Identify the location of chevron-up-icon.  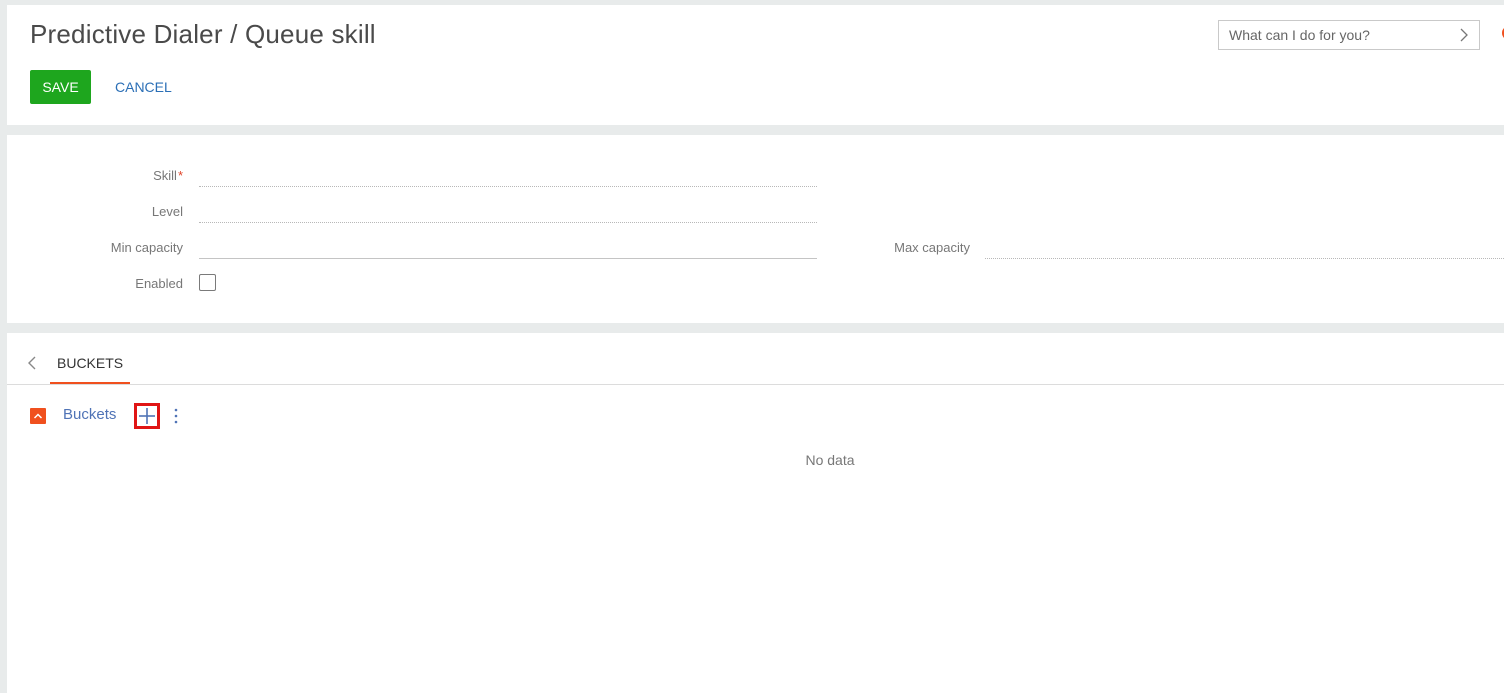
(38, 416).